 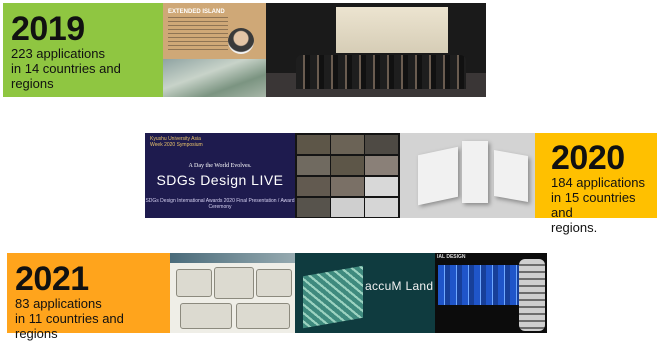 What do you see at coordinates (52, 279) in the screenshot?
I see `year-2021-label: 2021` at bounding box center [52, 279].